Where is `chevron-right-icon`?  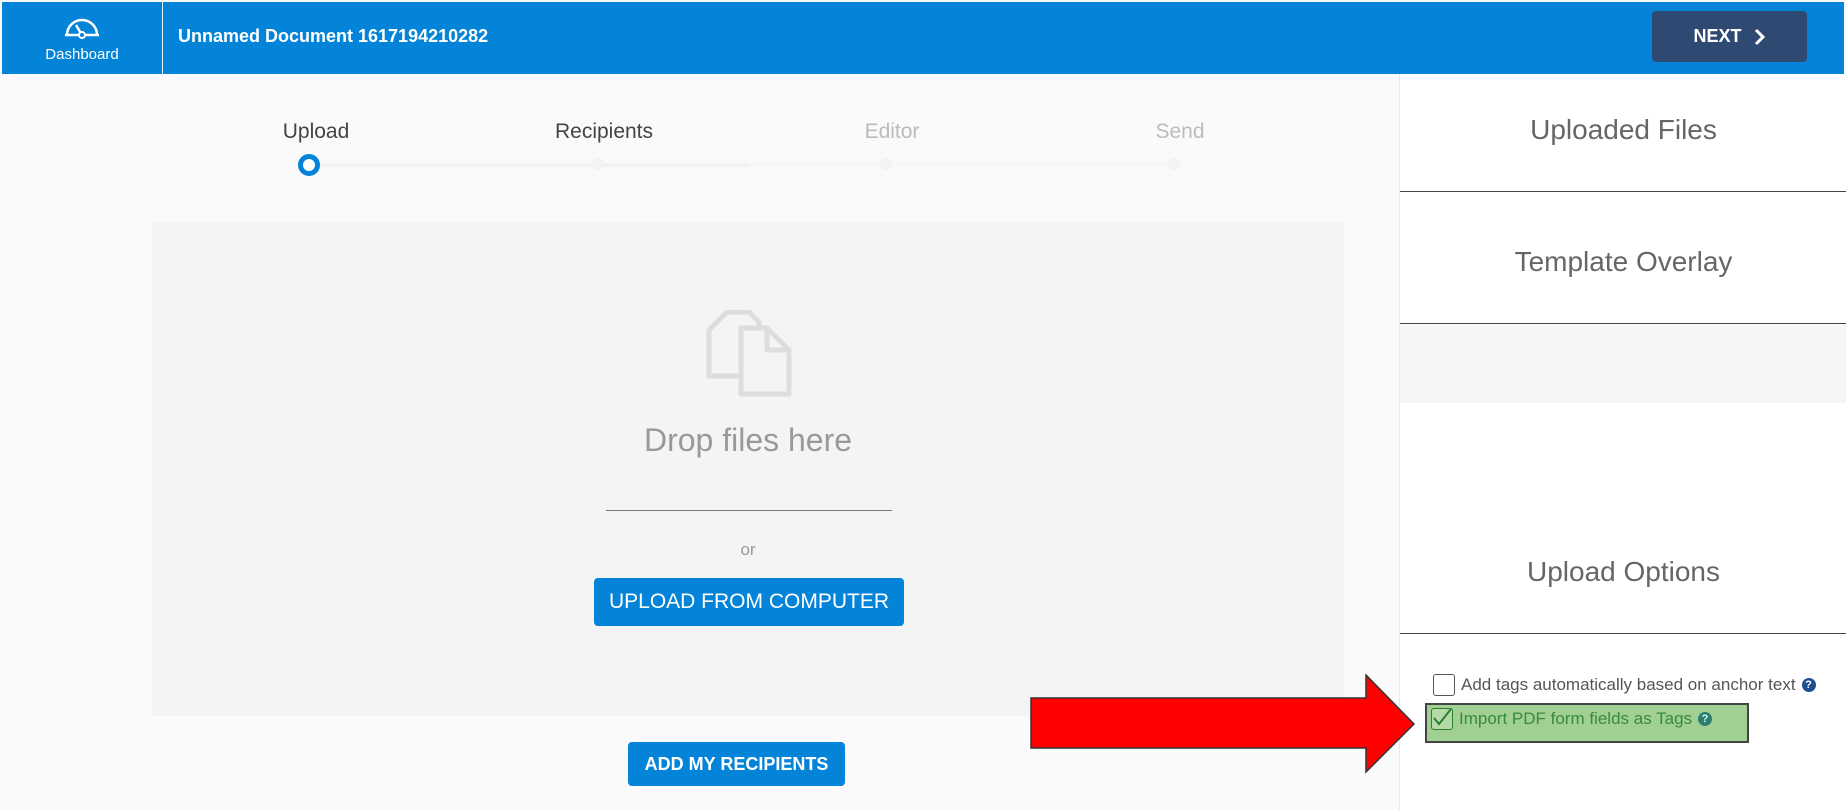 chevron-right-icon is located at coordinates (1759, 36).